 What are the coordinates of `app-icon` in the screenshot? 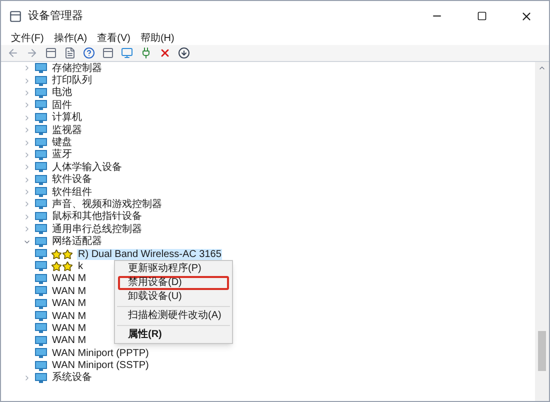 It's located at (15, 16).